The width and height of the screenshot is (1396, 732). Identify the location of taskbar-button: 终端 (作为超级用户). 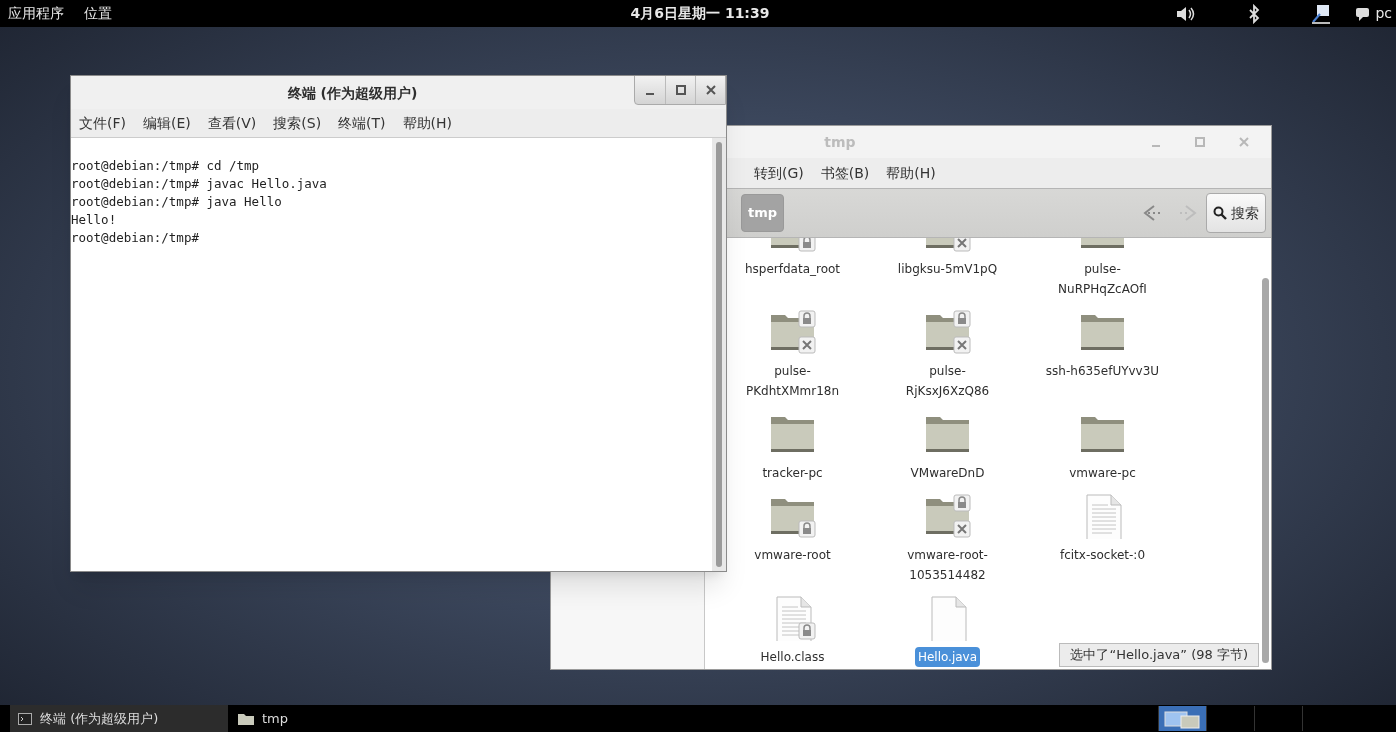
(119, 718).